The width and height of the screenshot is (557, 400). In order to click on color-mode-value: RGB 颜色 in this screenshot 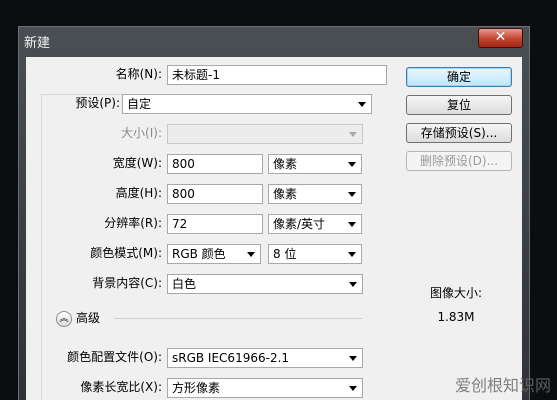, I will do `click(199, 254)`.